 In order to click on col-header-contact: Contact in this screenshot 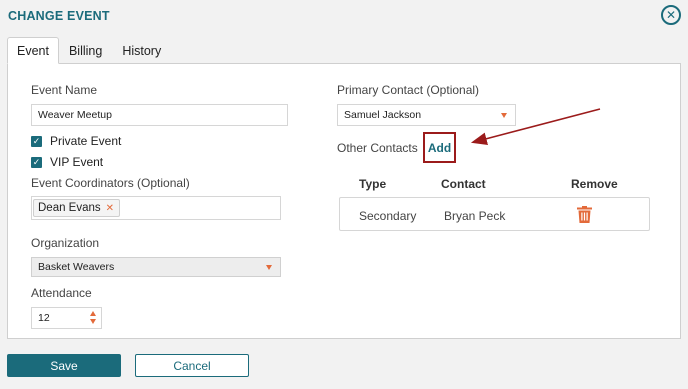, I will do `click(463, 184)`.